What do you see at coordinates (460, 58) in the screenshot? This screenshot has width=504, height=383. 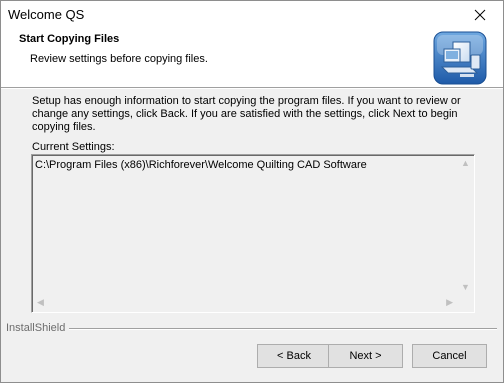 I see `installer-computer-icon` at bounding box center [460, 58].